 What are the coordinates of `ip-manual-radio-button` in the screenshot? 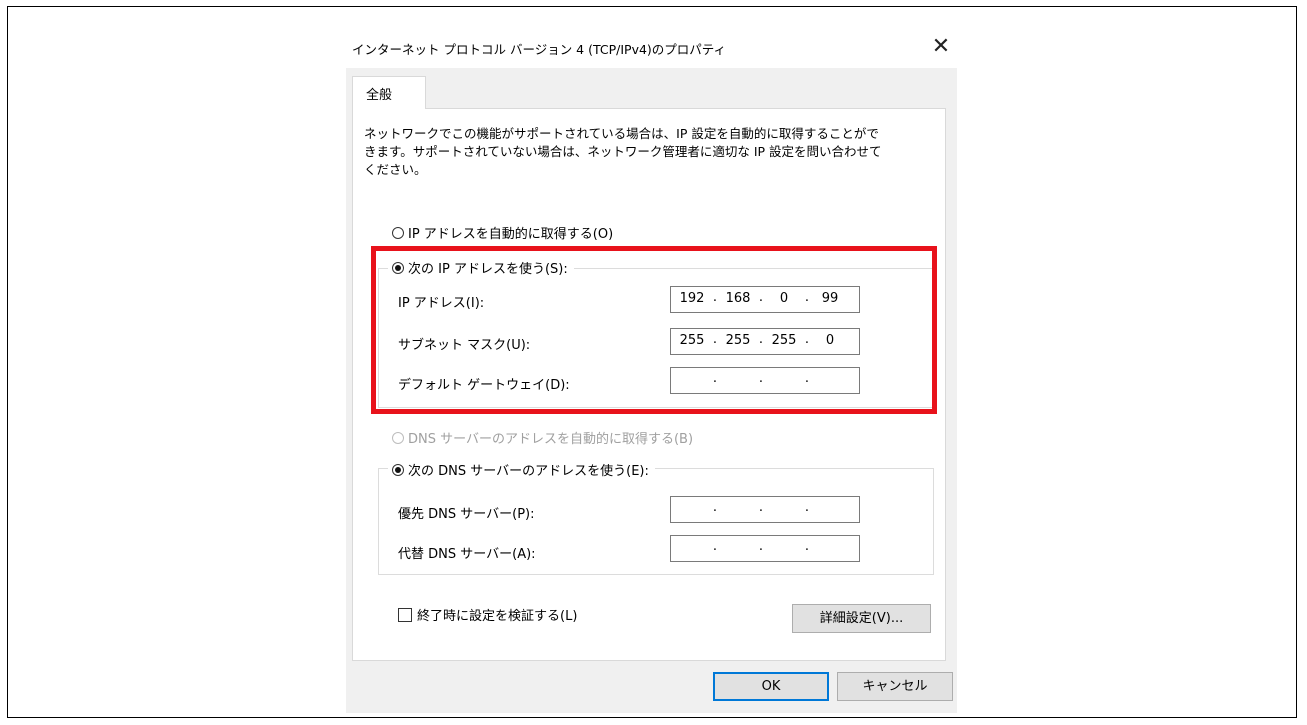 It's located at (398, 267).